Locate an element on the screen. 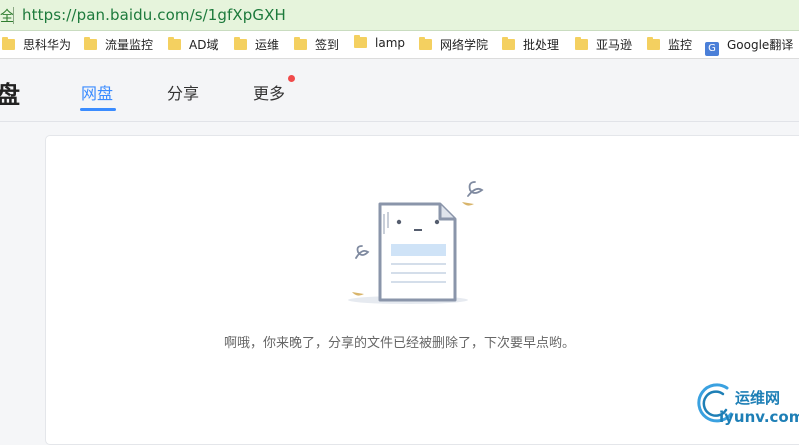  bookmark-item: G Google翻译 is located at coordinates (749, 46).